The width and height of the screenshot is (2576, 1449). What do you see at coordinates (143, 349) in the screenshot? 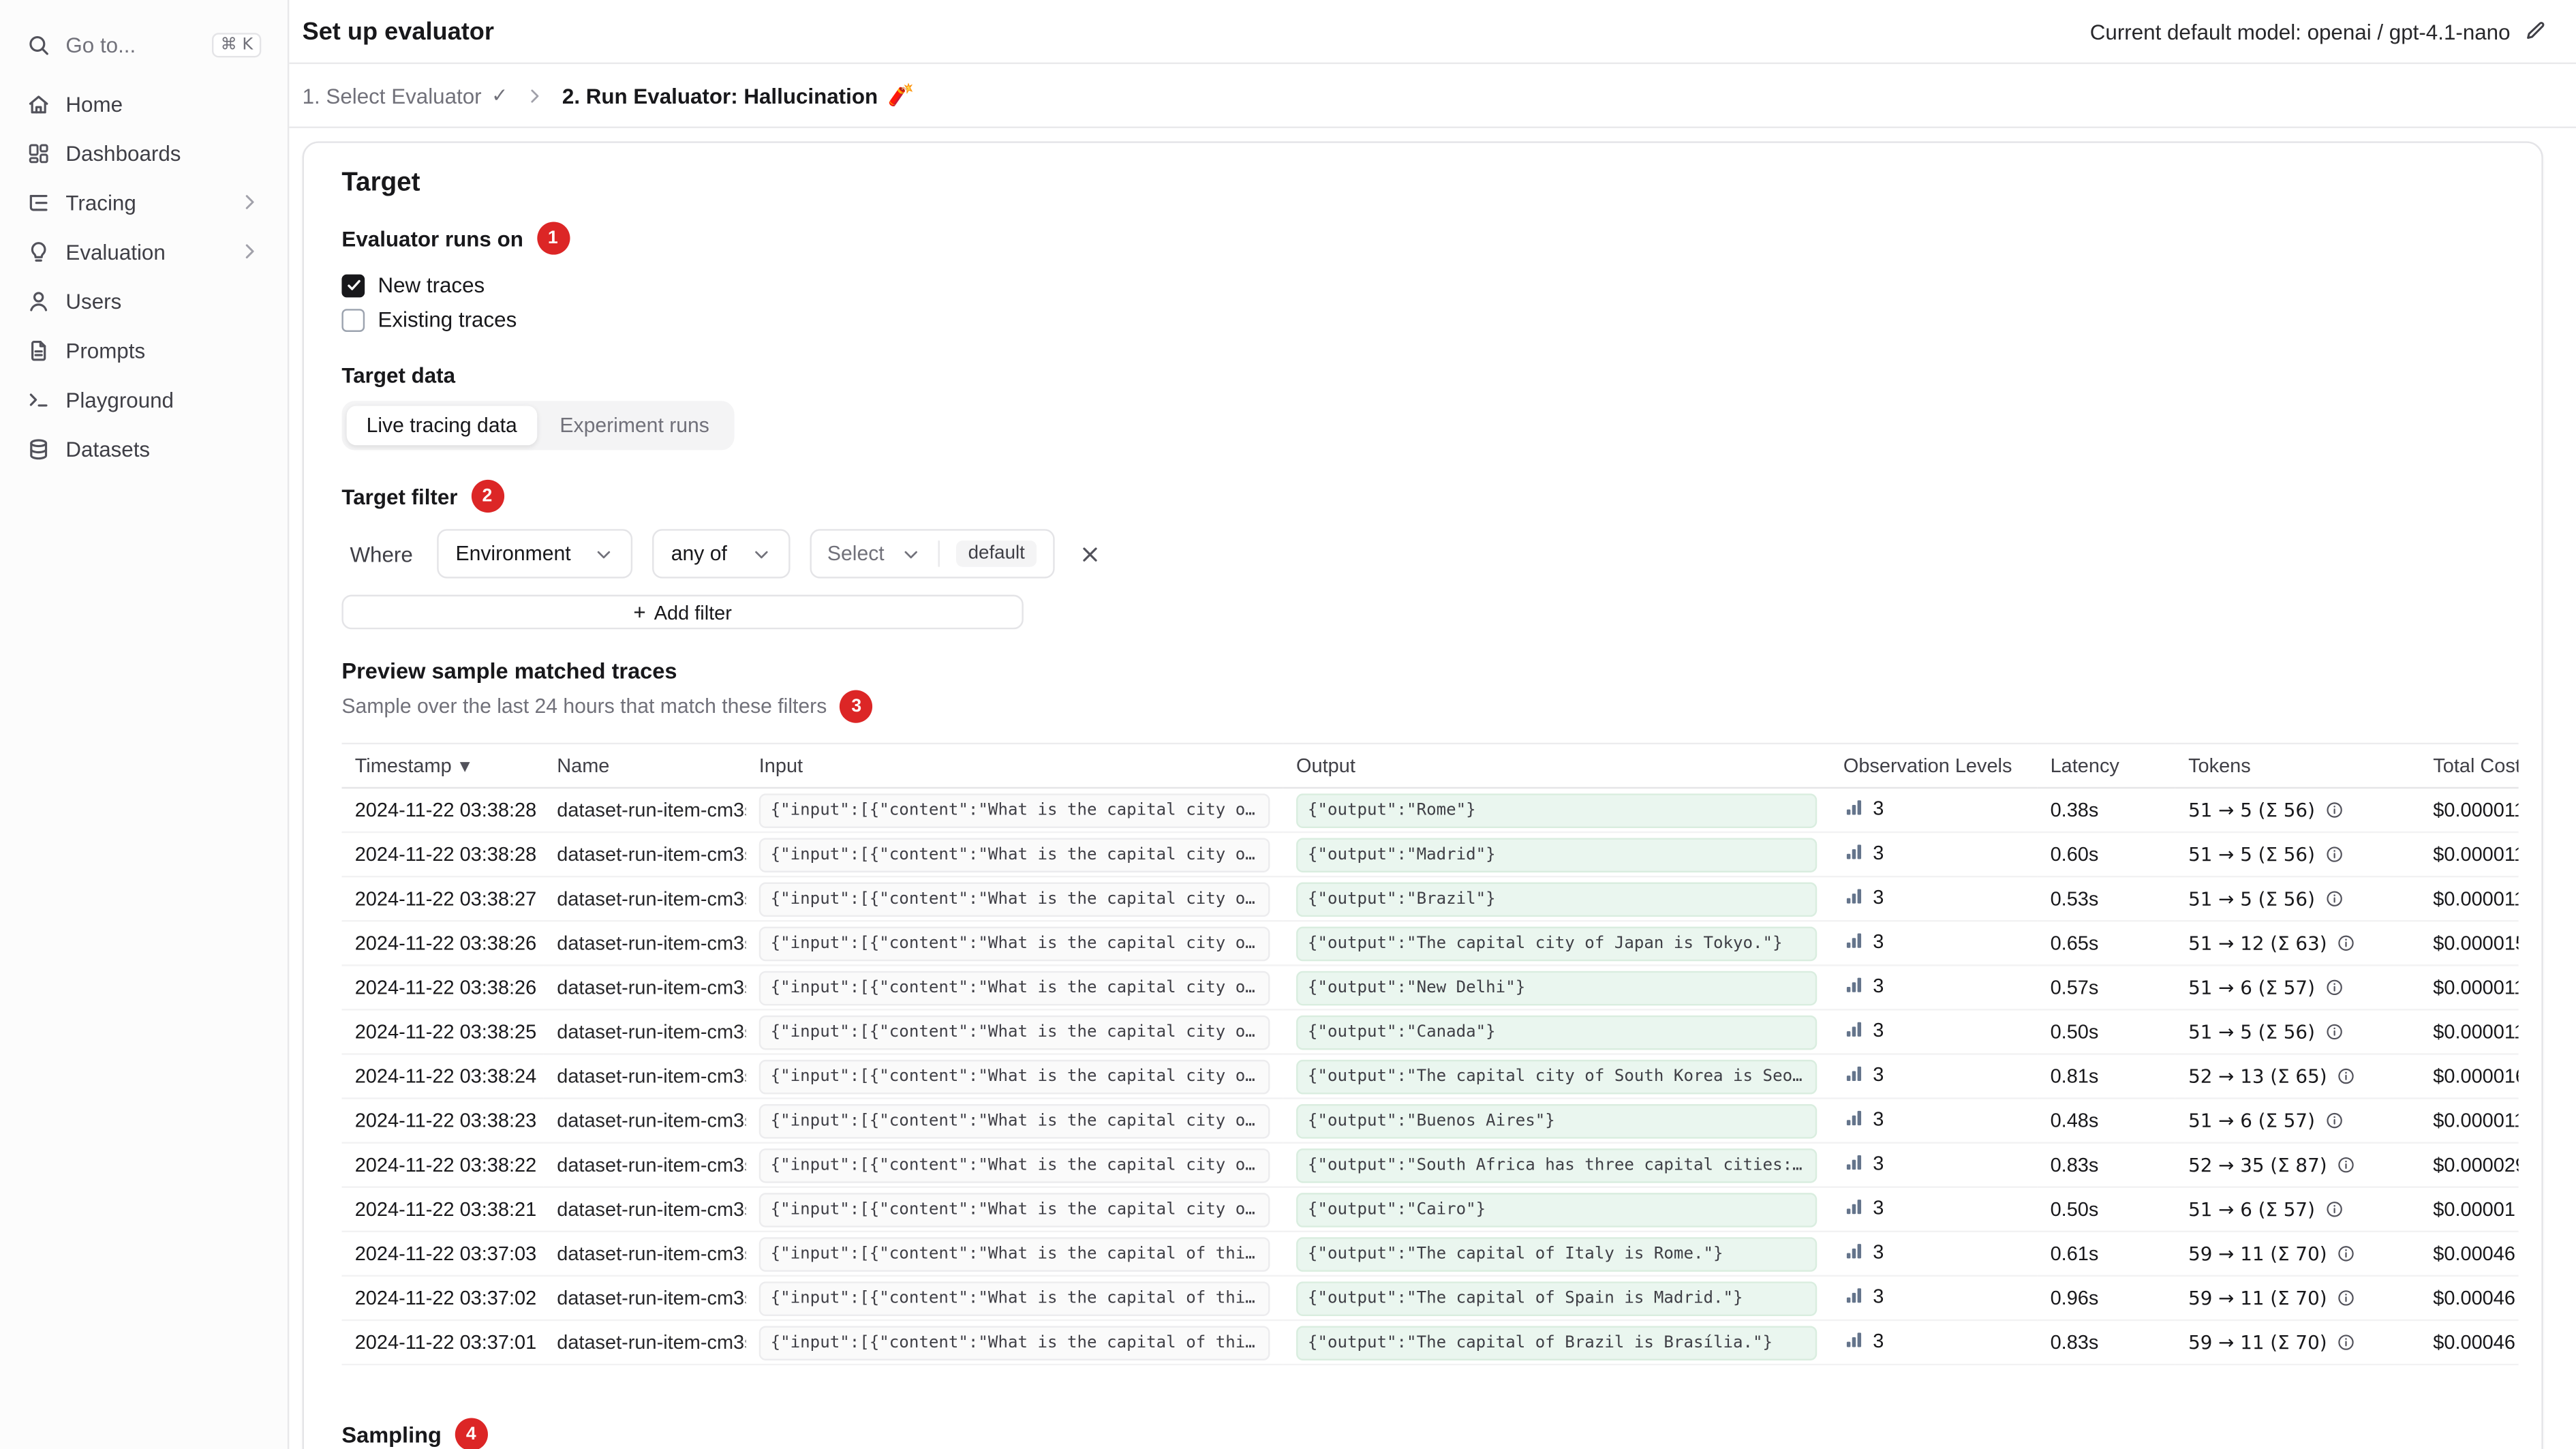
I see `sidebar-item-prompts: Prompts` at bounding box center [143, 349].